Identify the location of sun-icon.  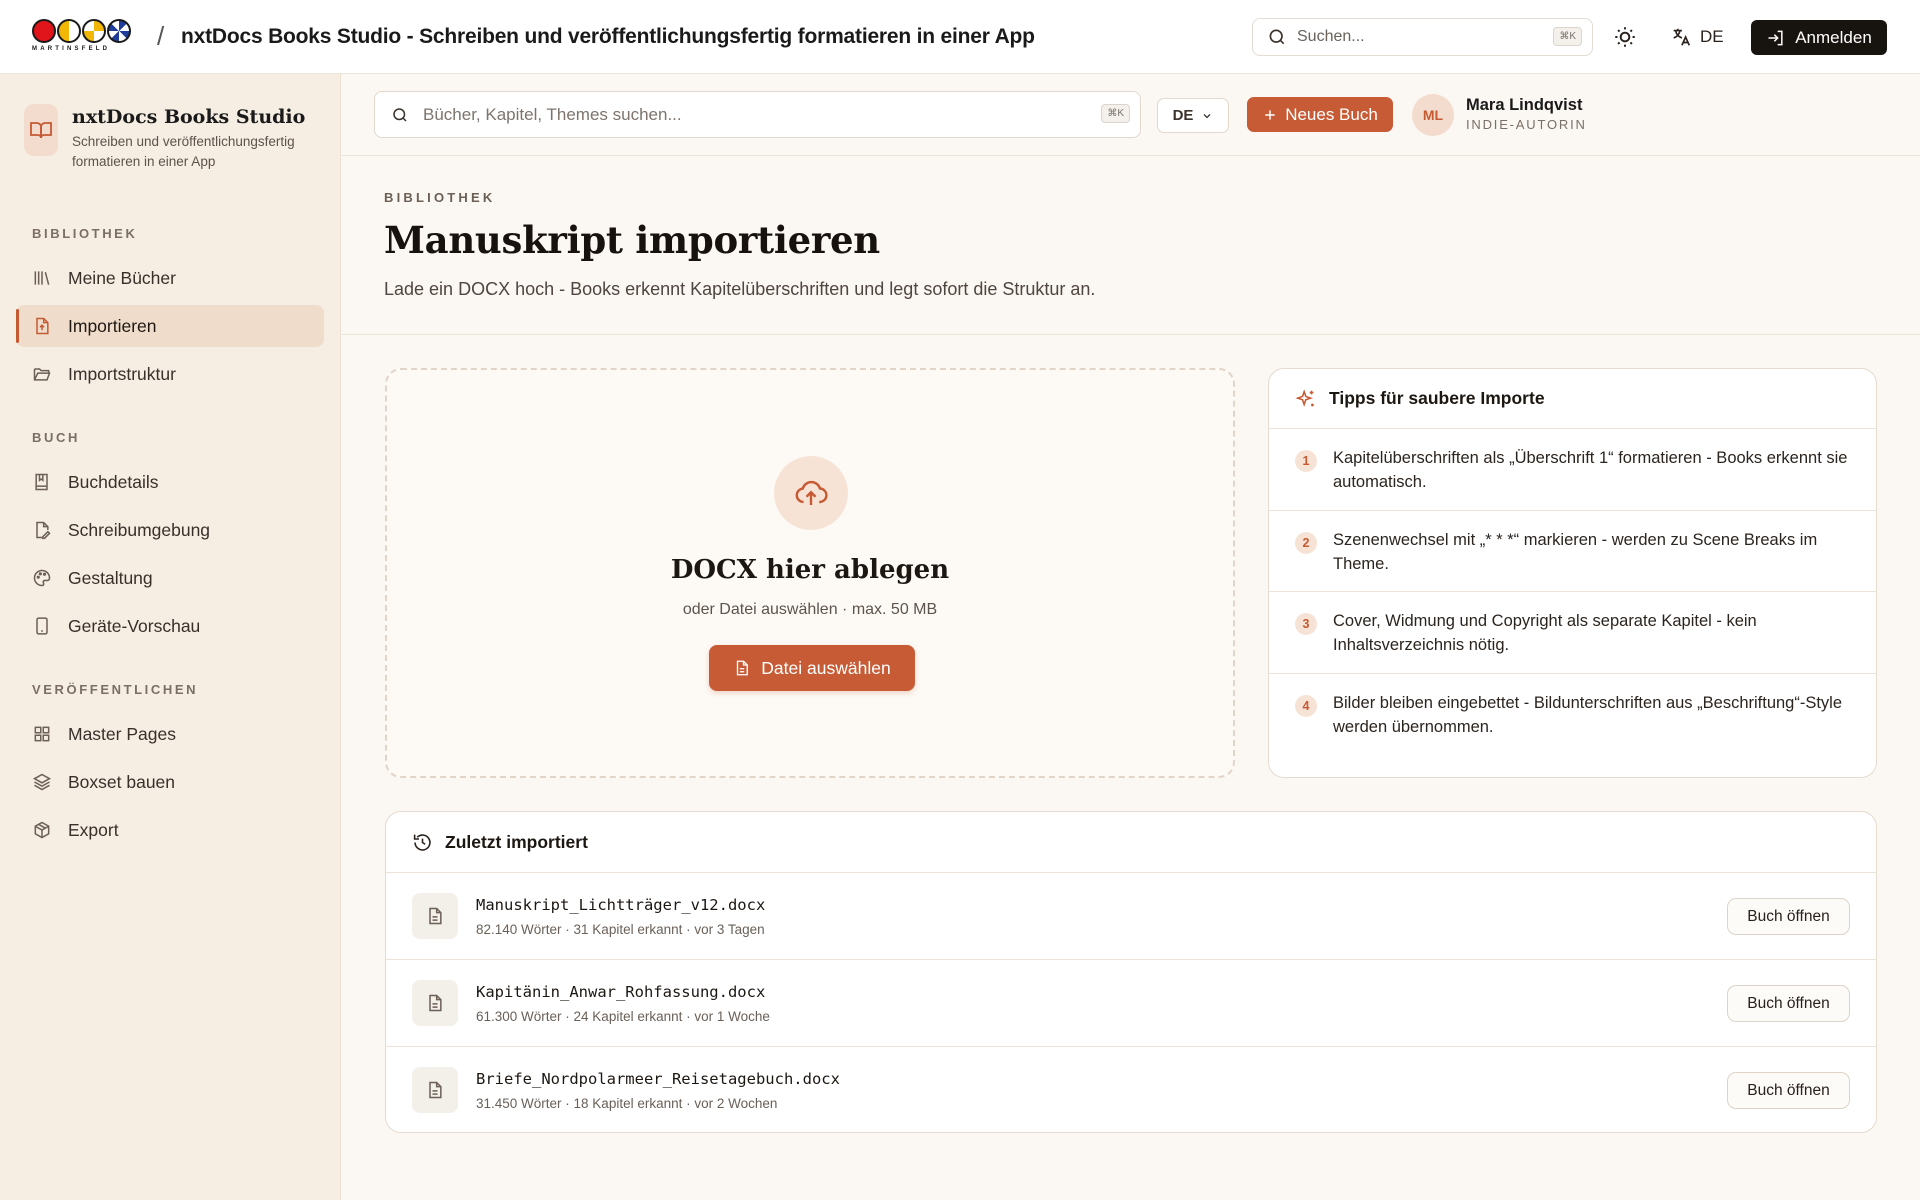
(1625, 37).